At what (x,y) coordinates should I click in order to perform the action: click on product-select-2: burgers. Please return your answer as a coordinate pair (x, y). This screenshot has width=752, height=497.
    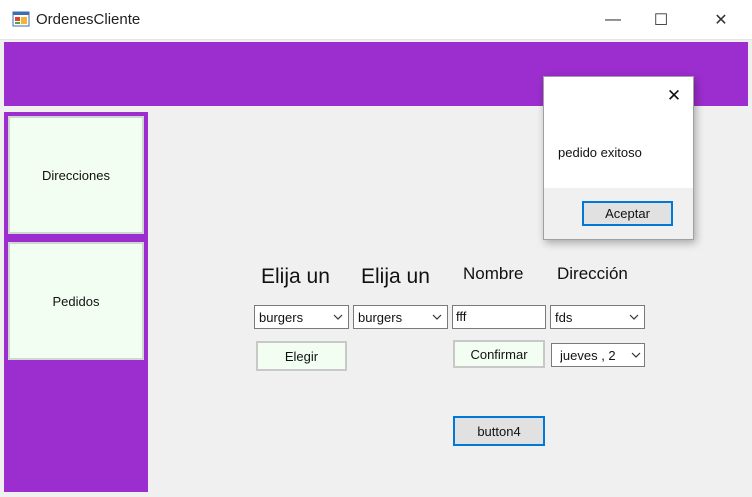
    Looking at the image, I should click on (400, 317).